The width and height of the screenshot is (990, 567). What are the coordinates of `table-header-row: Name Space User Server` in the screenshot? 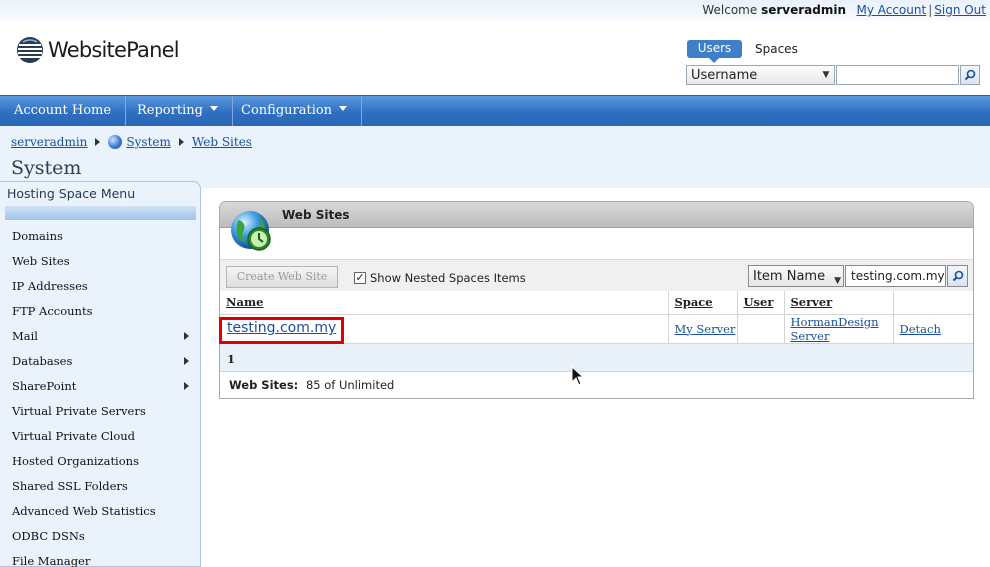 It's located at (596, 303).